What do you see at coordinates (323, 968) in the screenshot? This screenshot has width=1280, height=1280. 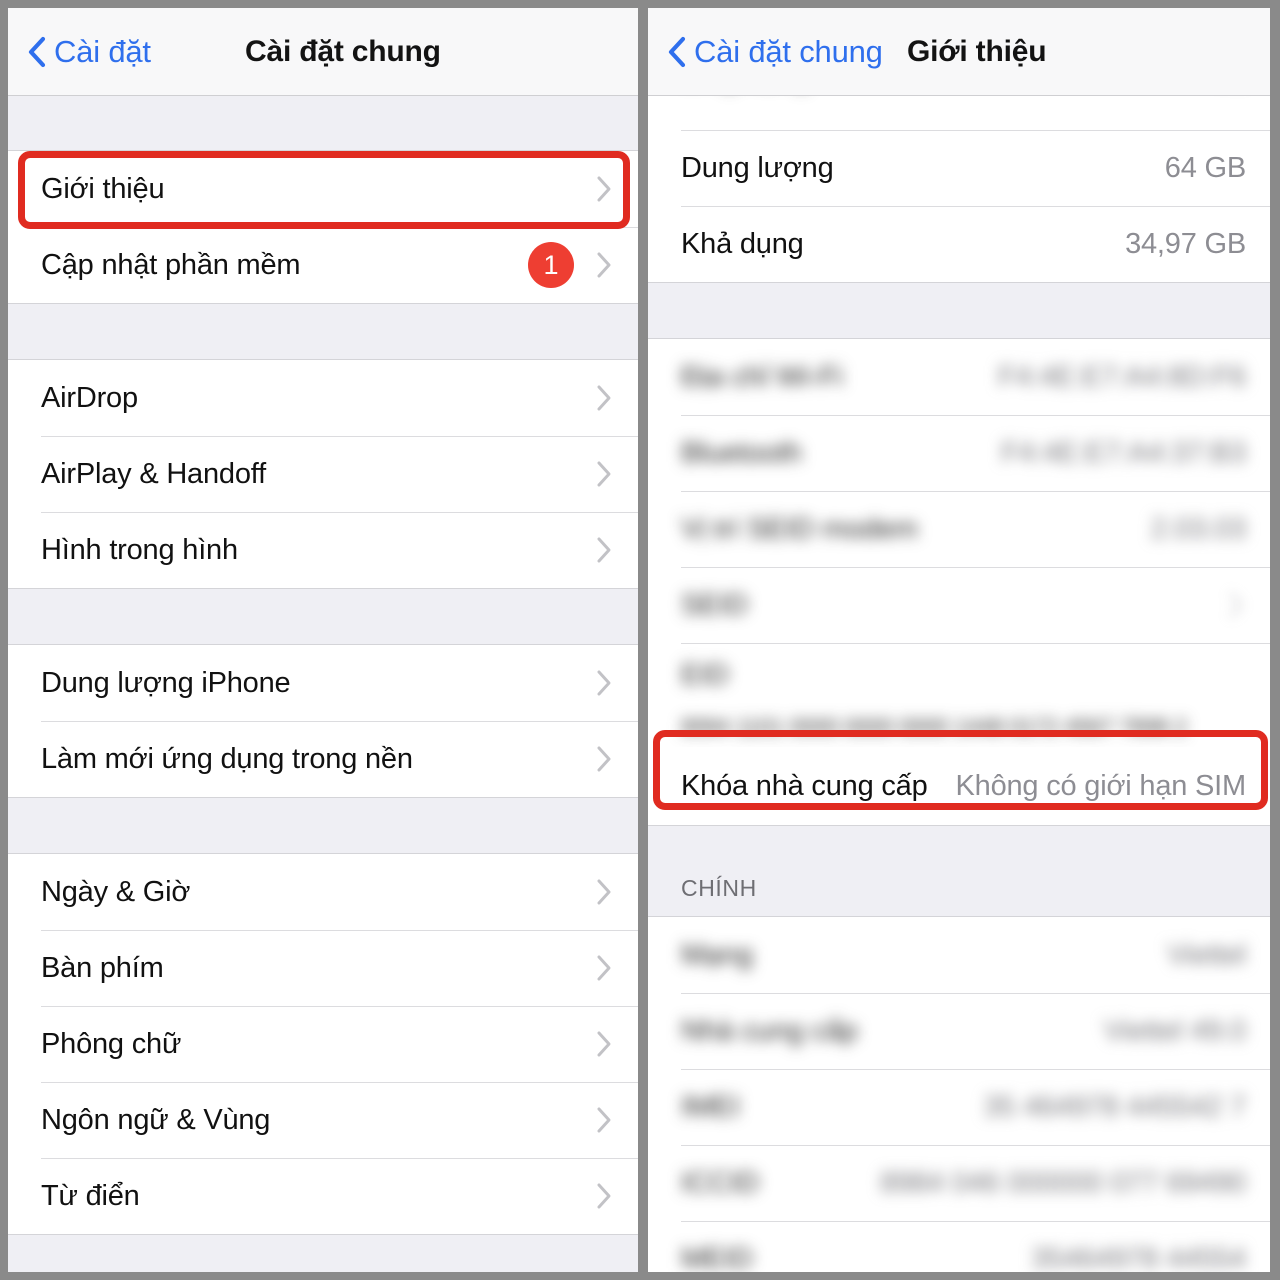 I see `row-ban-phim: Bàn phím` at bounding box center [323, 968].